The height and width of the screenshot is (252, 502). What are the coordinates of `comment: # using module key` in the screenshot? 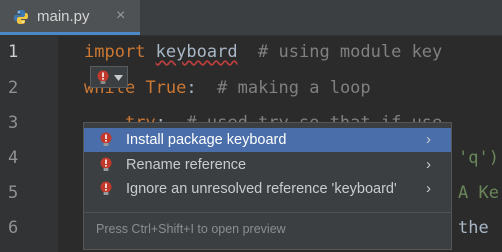 It's located at (350, 52).